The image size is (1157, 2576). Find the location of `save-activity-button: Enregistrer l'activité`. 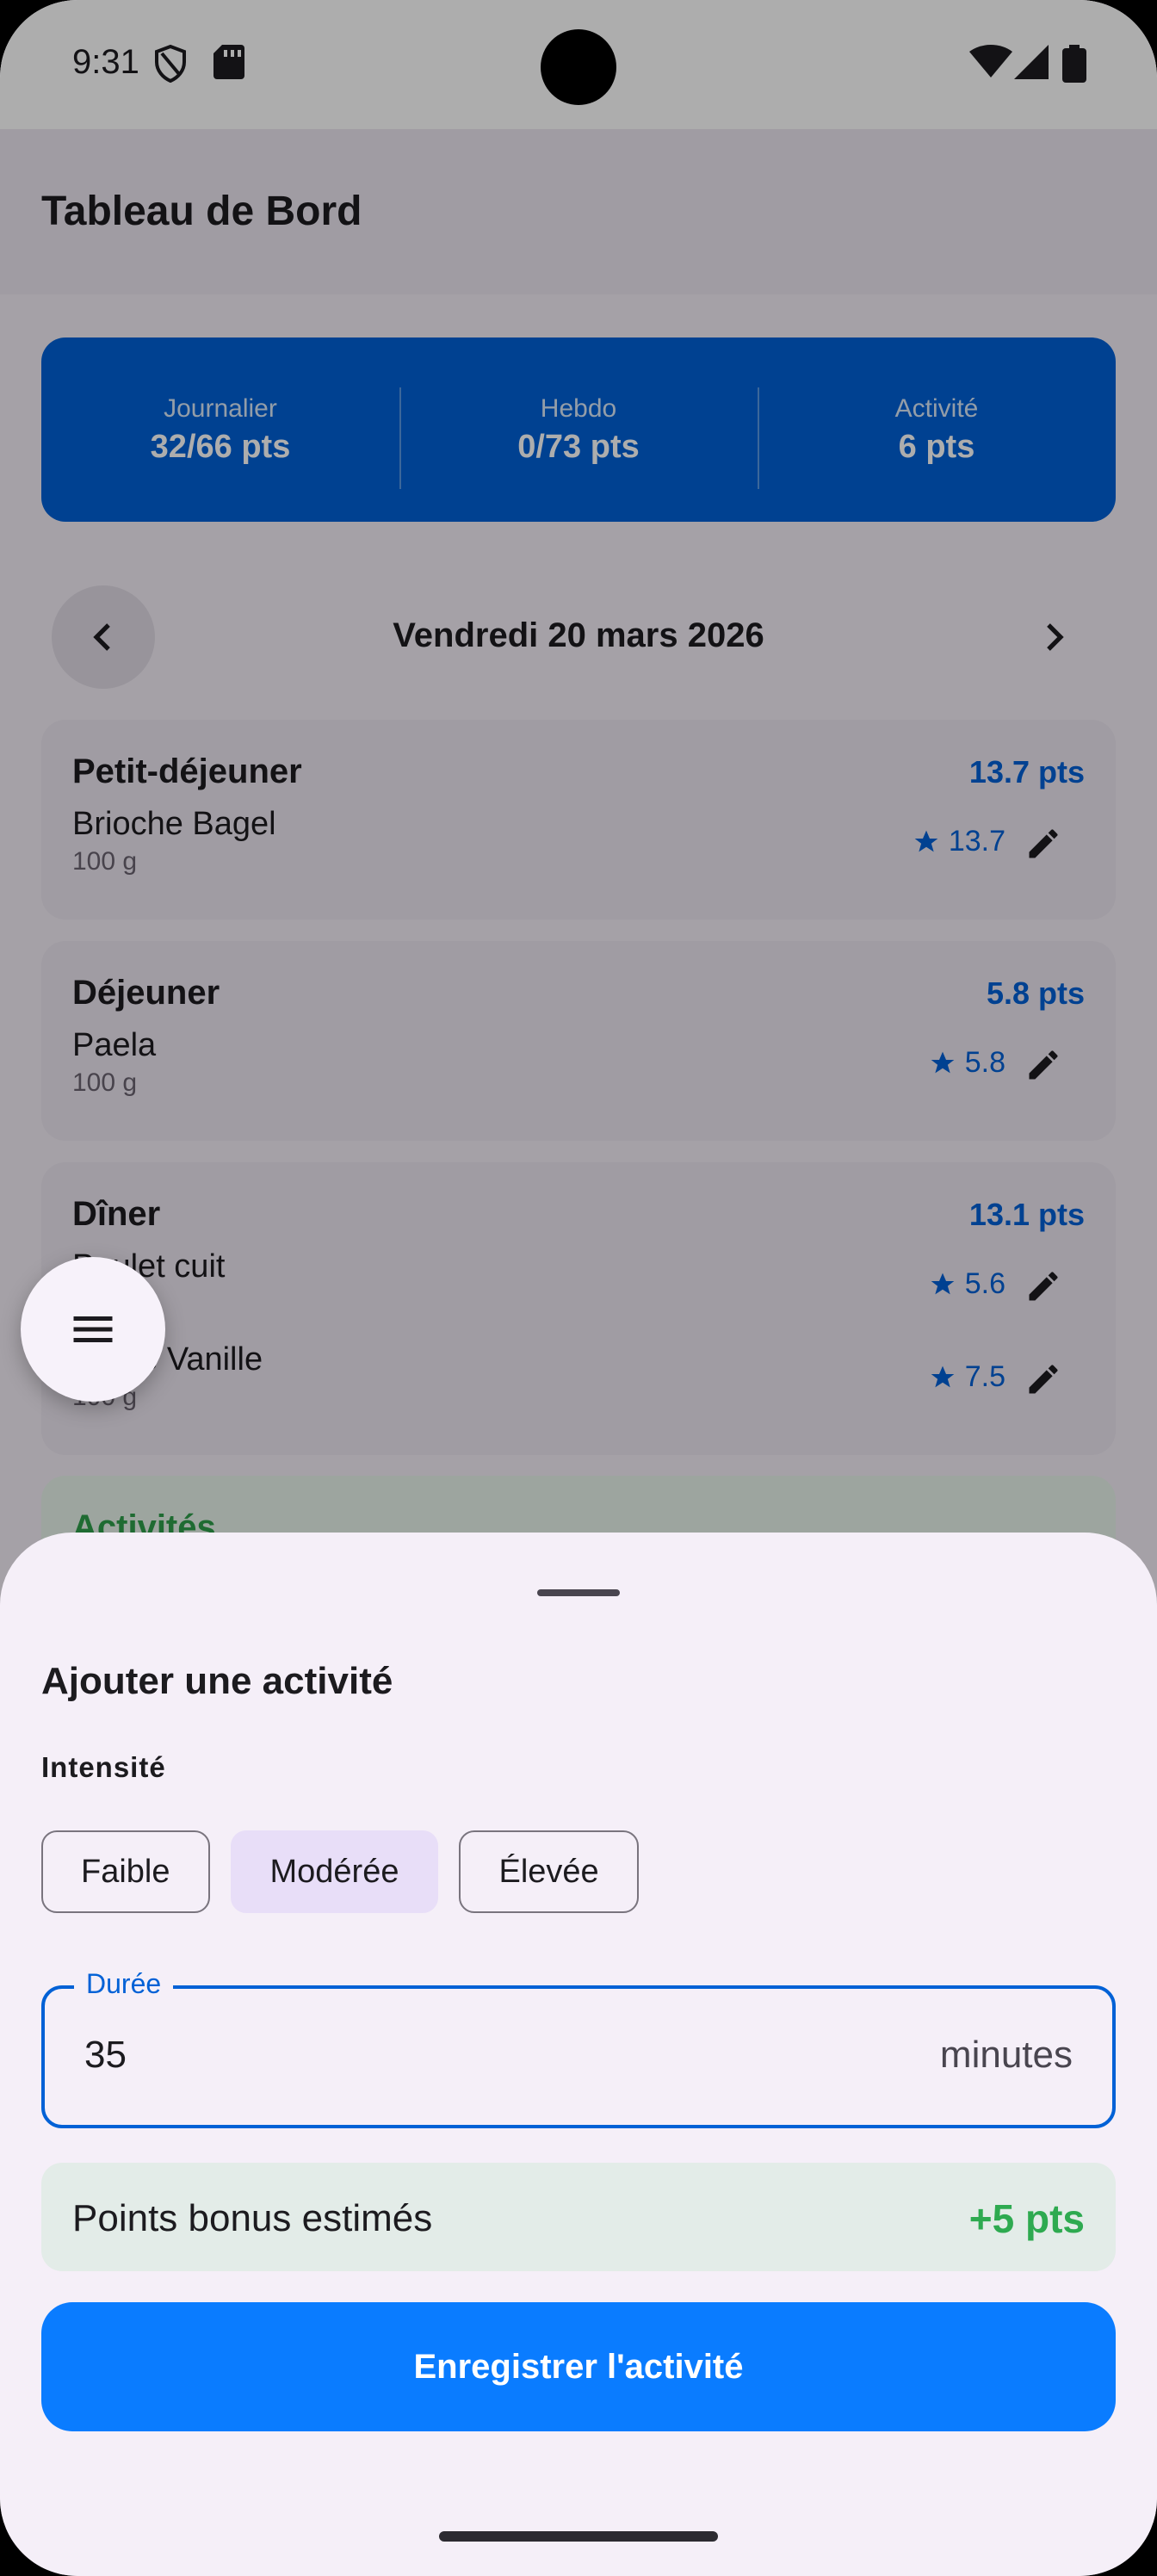

save-activity-button: Enregistrer l'activité is located at coordinates (579, 2366).